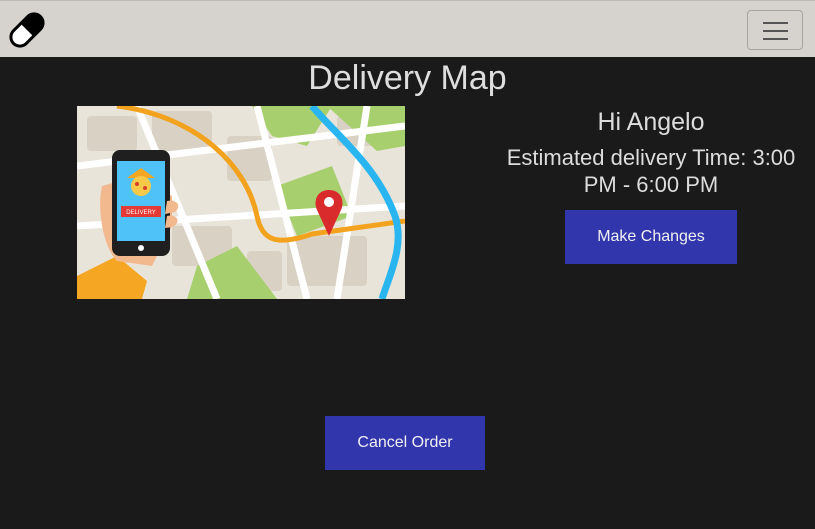 This screenshot has height=529, width=815. Describe the element at coordinates (241, 202) in the screenshot. I see `delivery-map-image: DELIVERY` at that location.